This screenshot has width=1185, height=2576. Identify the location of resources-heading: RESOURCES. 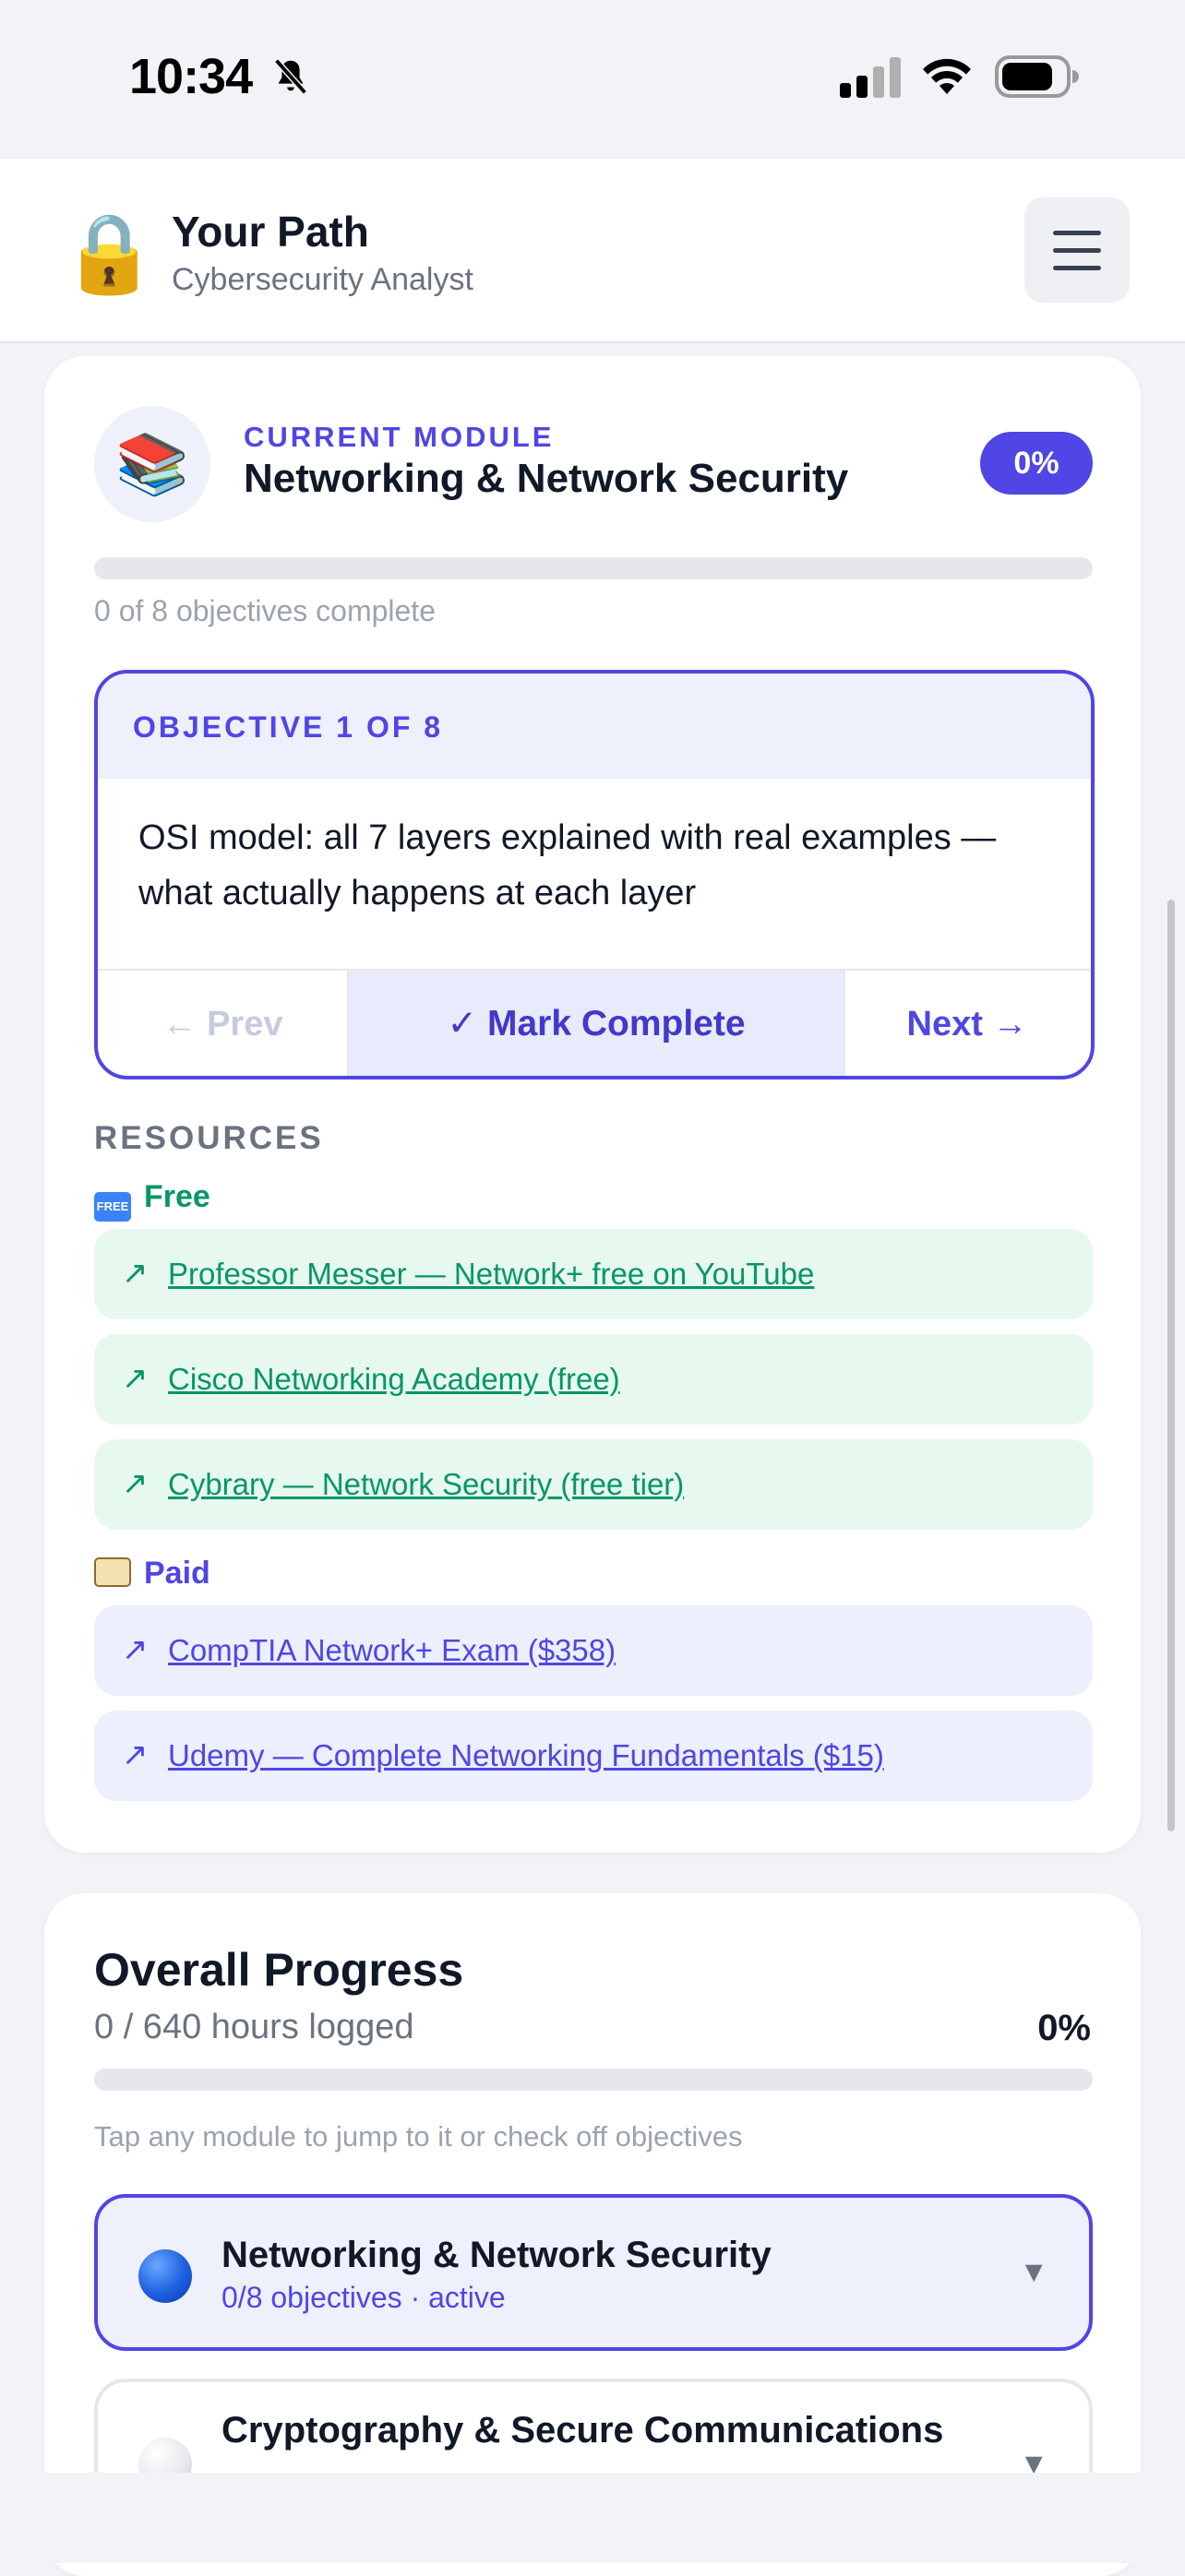
(209, 1138).